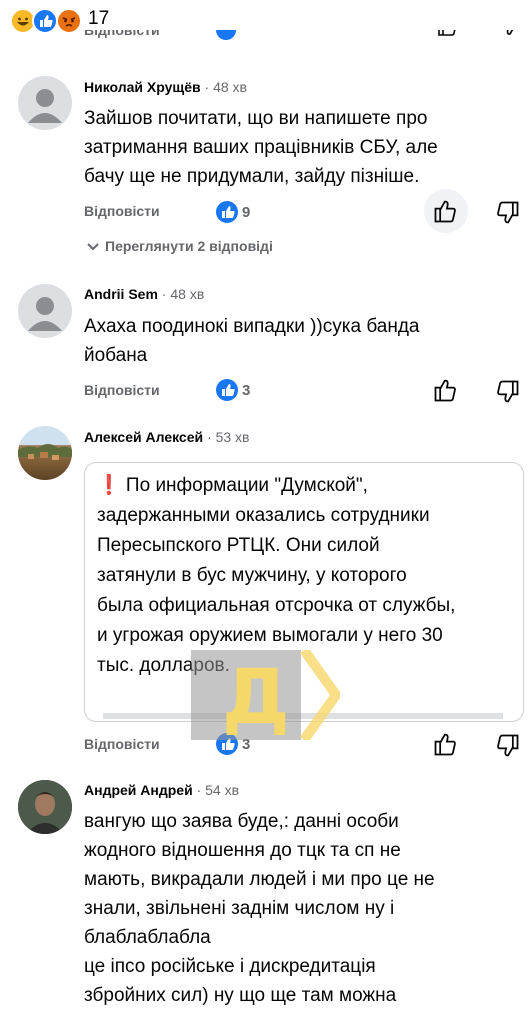 The width and height of the screenshot is (532, 1010). I want to click on comment-line: блаблаблабла, so click(147, 937).